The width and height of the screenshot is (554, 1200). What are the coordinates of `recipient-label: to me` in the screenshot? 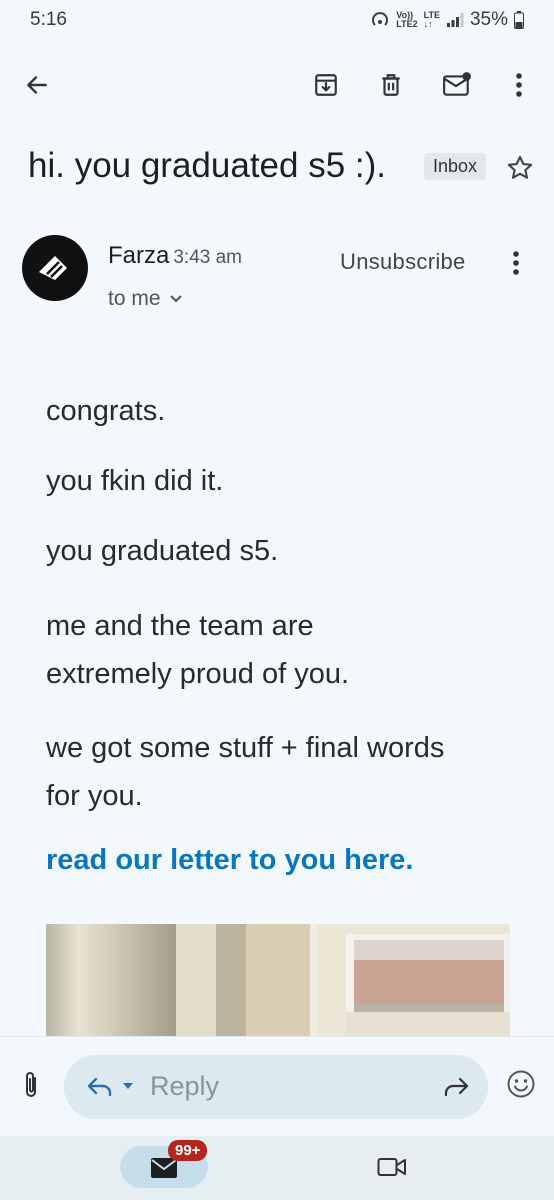 It's located at (134, 298).